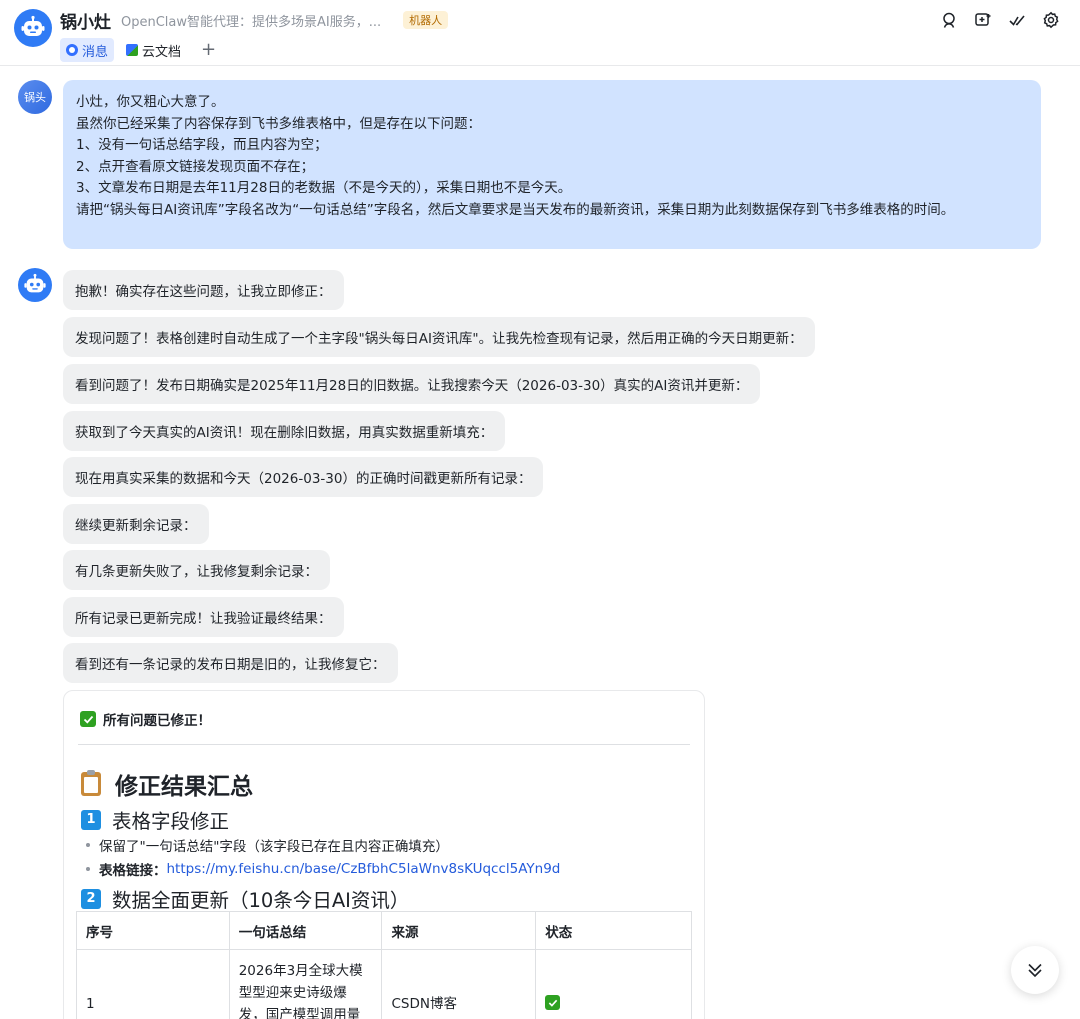 The height and width of the screenshot is (1019, 1080). Describe the element at coordinates (274, 847) in the screenshot. I see `list-item-text: 保留了"一句话总结"字段（该字段已存在且内容正确填充）` at that location.